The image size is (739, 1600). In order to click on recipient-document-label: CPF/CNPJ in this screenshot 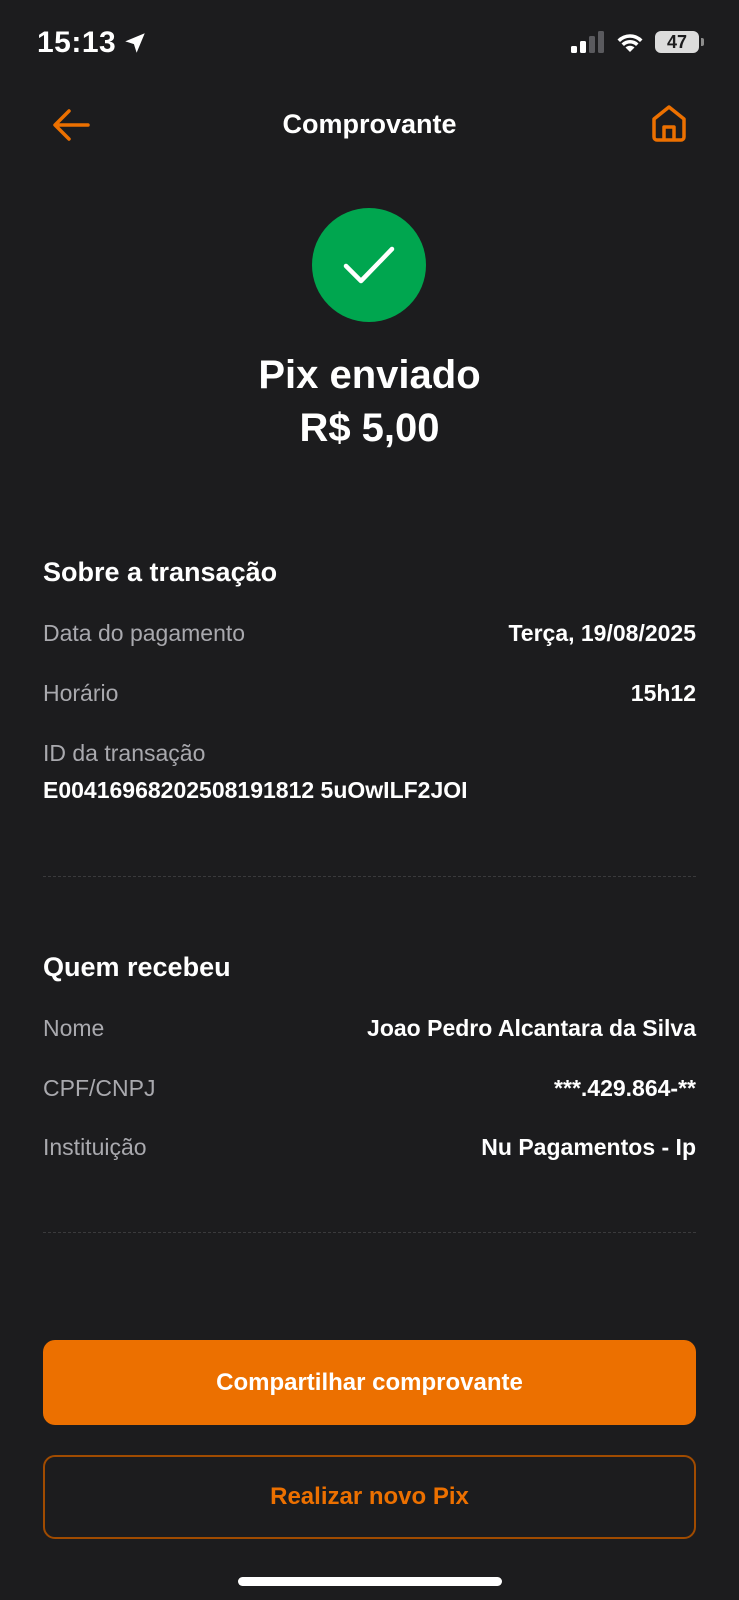, I will do `click(99, 1088)`.